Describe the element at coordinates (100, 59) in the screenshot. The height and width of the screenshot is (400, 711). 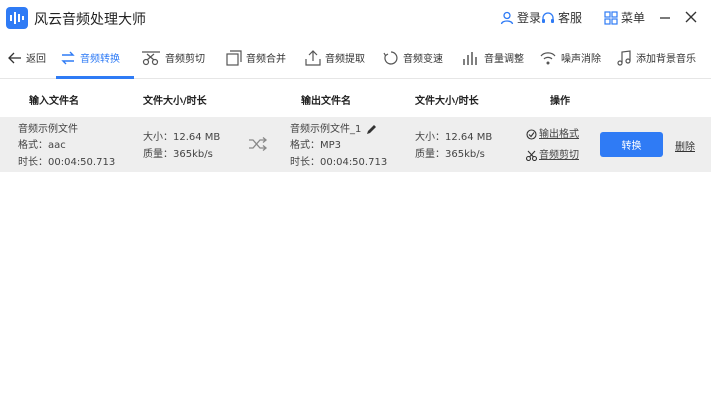
I see `tab-label: 音频转换` at that location.